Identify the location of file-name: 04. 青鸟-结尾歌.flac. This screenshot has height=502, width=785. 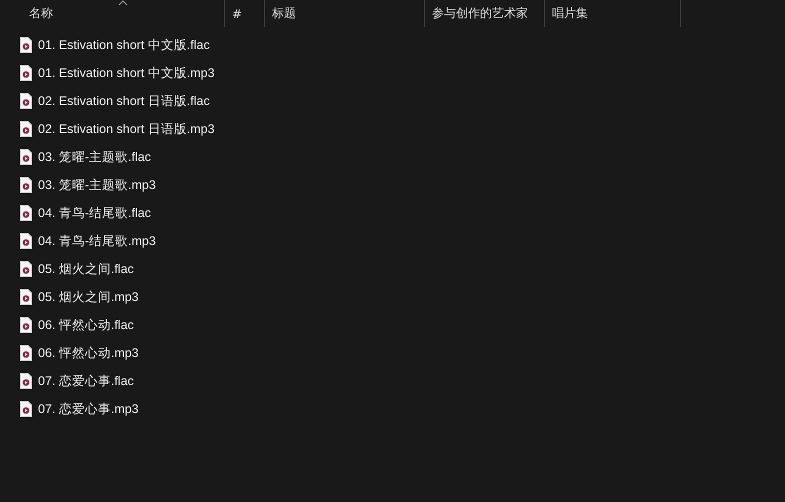
(94, 213).